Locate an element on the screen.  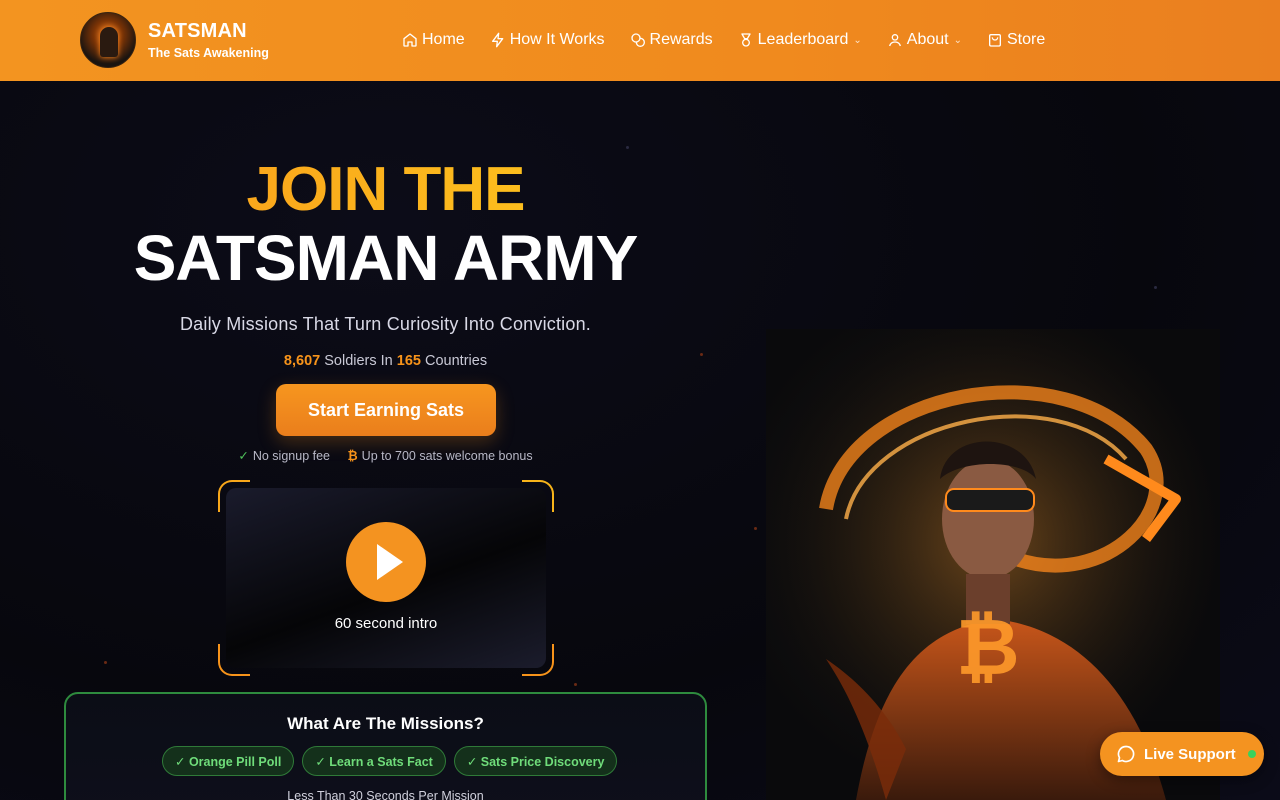
check-icon: ✓ is located at coordinates (243, 456).